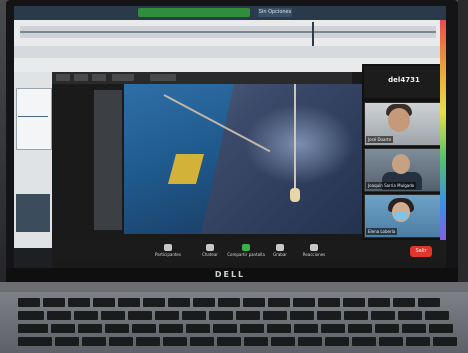 This screenshot has width=468, height=353. Describe the element at coordinates (210, 247) in the screenshot. I see `chat-icon` at that location.